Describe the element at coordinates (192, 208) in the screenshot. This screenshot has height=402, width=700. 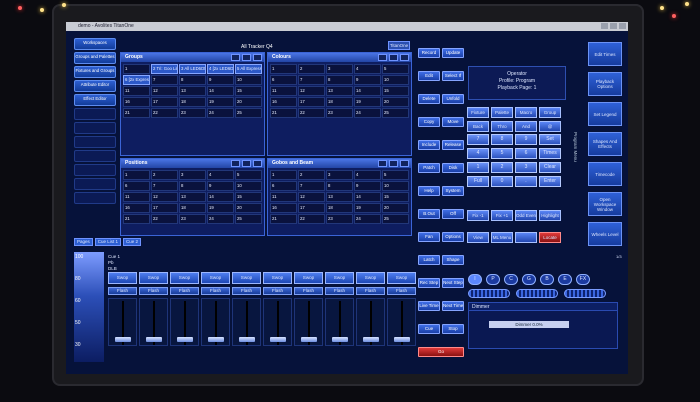
I see `positions-cell: 18` at that location.